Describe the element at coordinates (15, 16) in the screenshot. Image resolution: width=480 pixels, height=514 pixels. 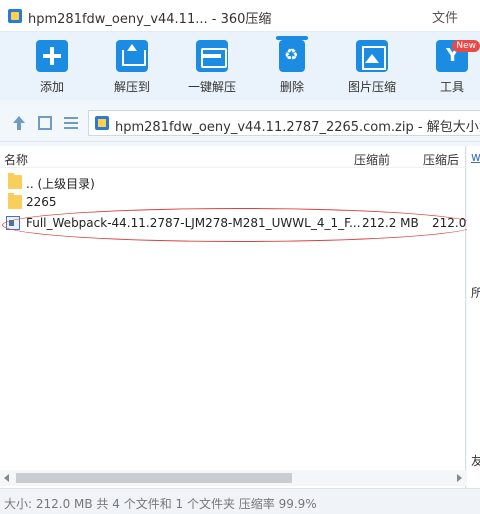
I see `app-icon` at that location.